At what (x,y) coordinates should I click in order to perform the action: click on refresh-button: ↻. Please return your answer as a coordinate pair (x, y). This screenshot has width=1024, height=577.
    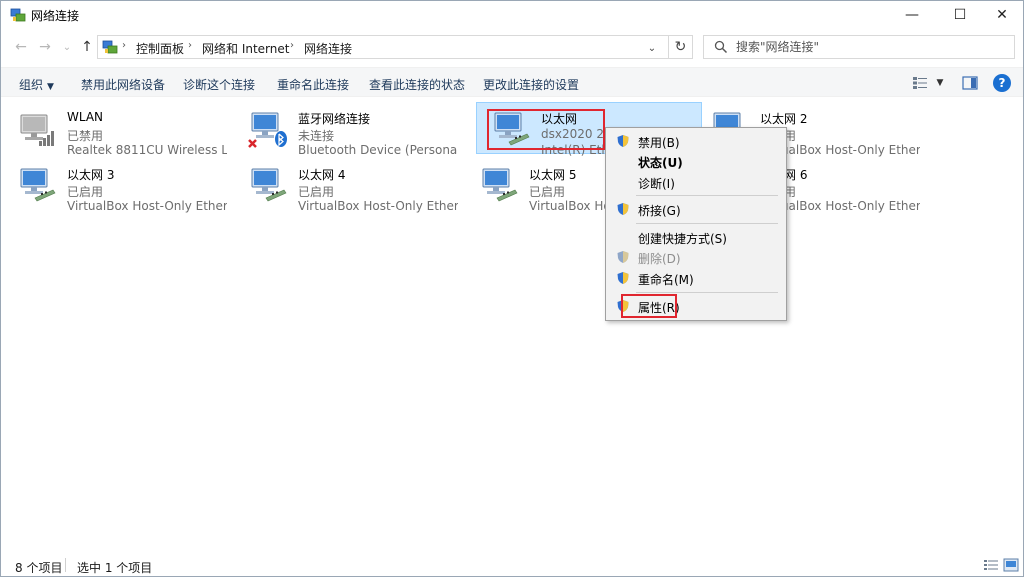
    Looking at the image, I should click on (680, 47).